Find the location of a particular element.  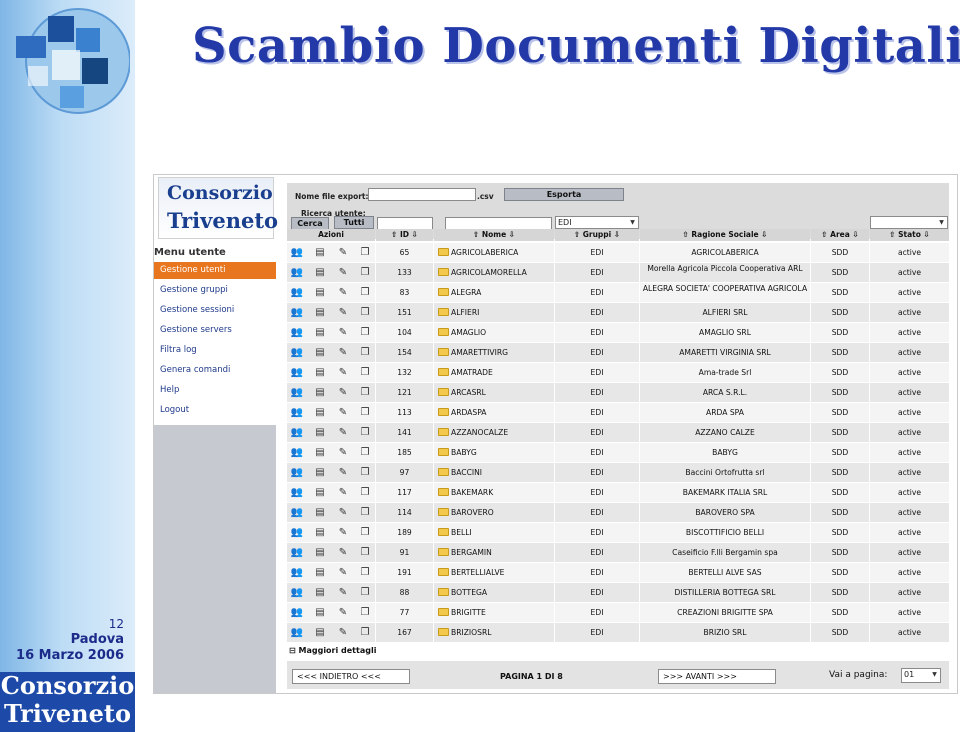

col-status: ⇧ Stato ⇩ is located at coordinates (909, 235).